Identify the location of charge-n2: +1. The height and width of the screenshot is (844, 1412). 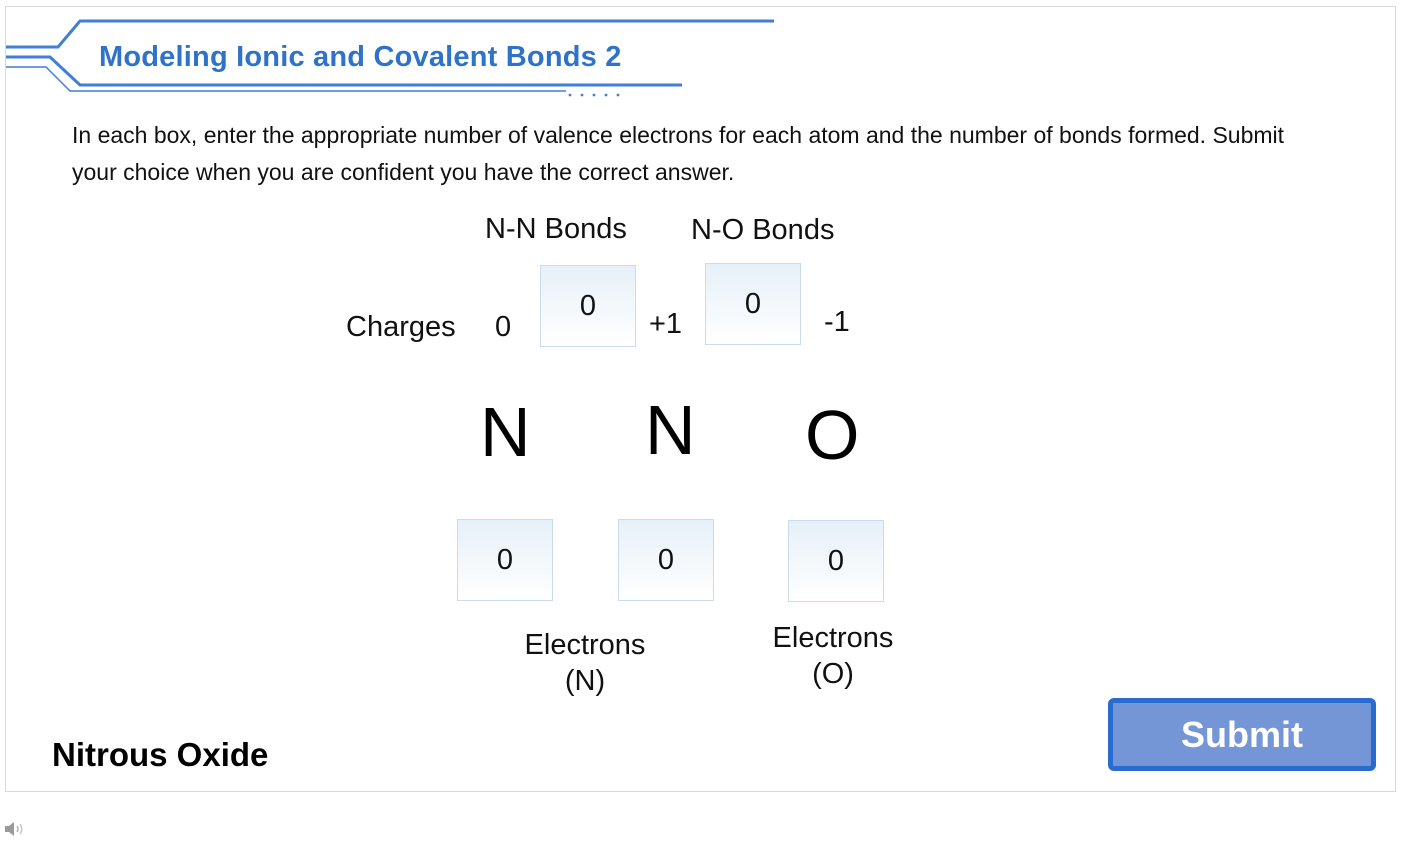
(666, 324).